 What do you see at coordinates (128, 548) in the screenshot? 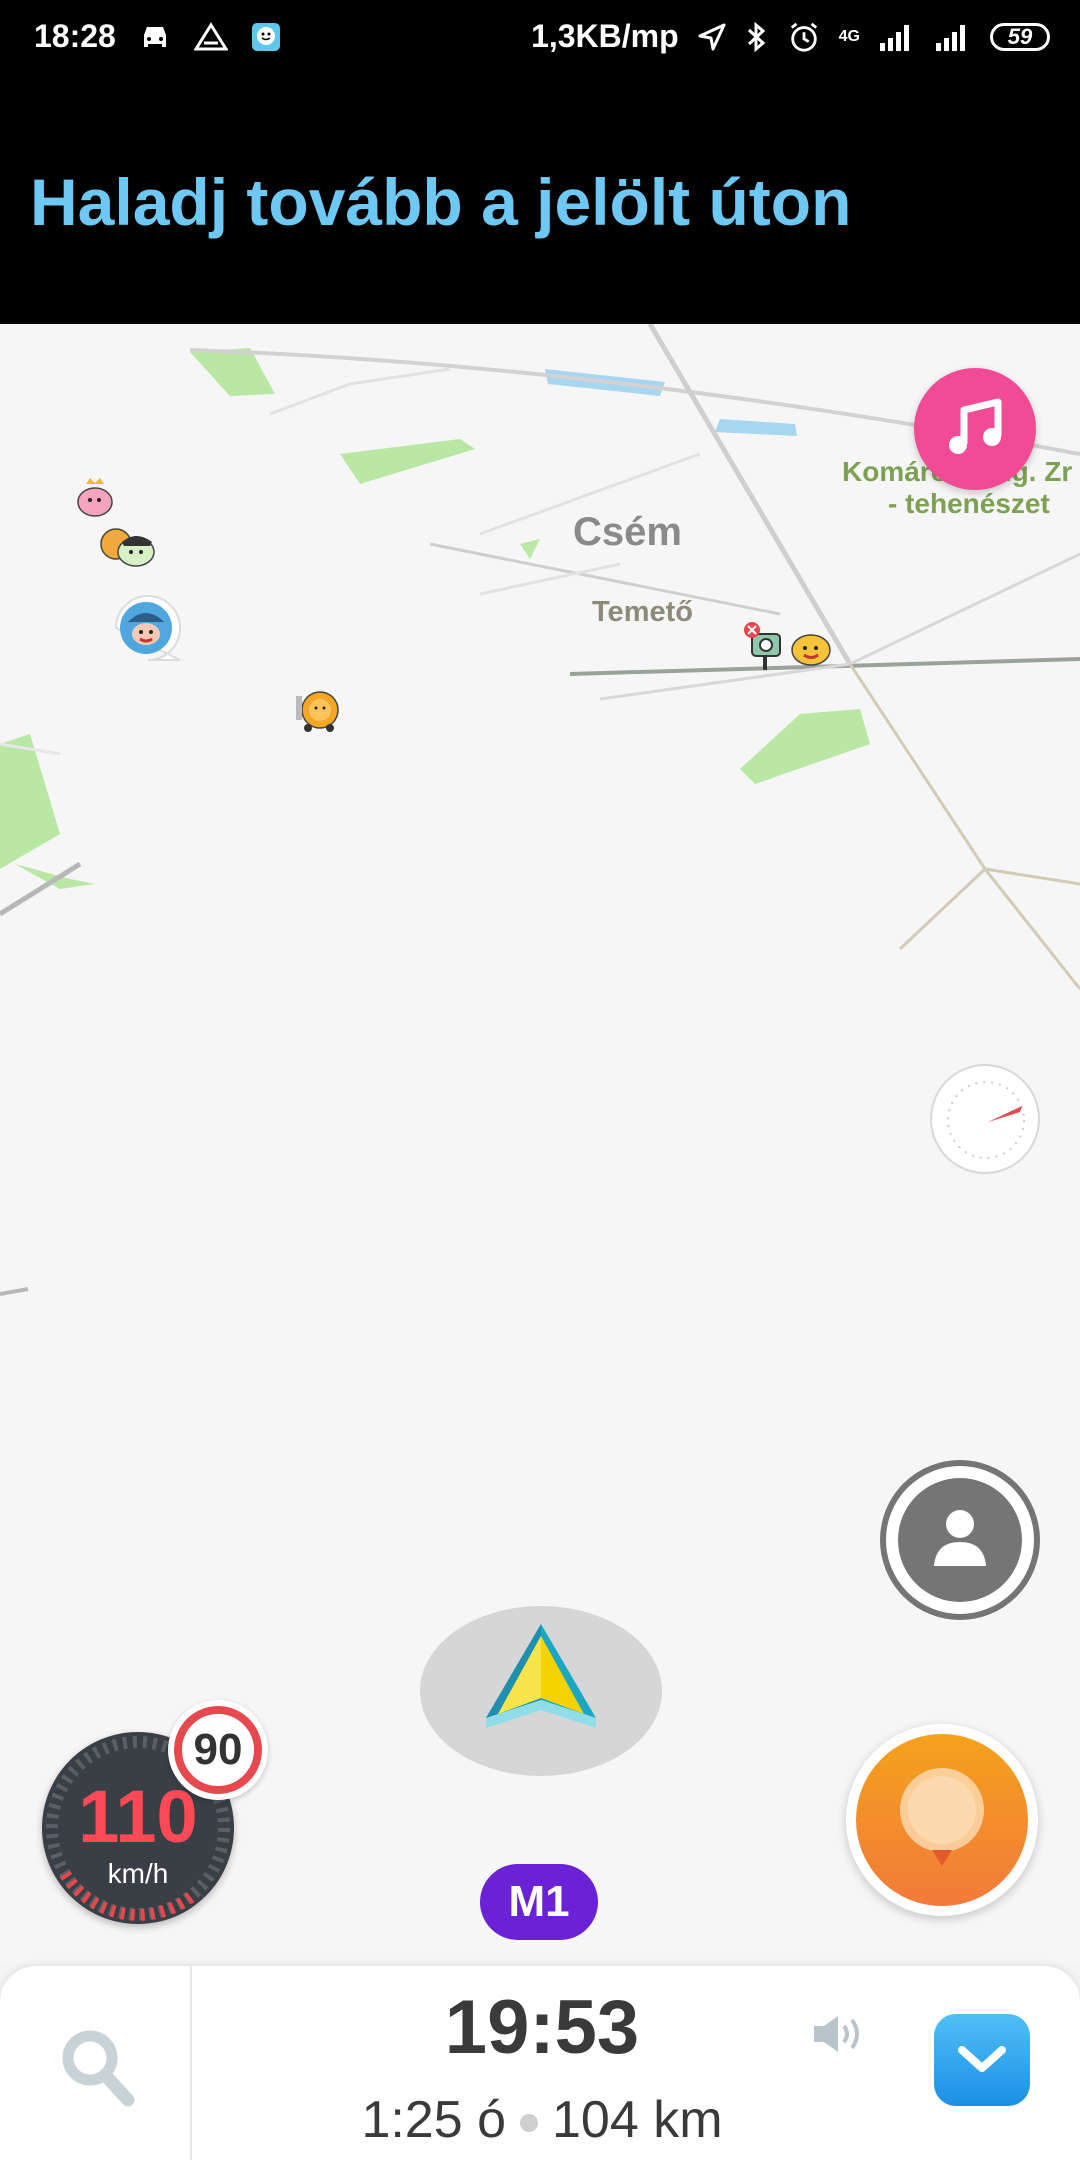
I see `wazer-group-icon` at bounding box center [128, 548].